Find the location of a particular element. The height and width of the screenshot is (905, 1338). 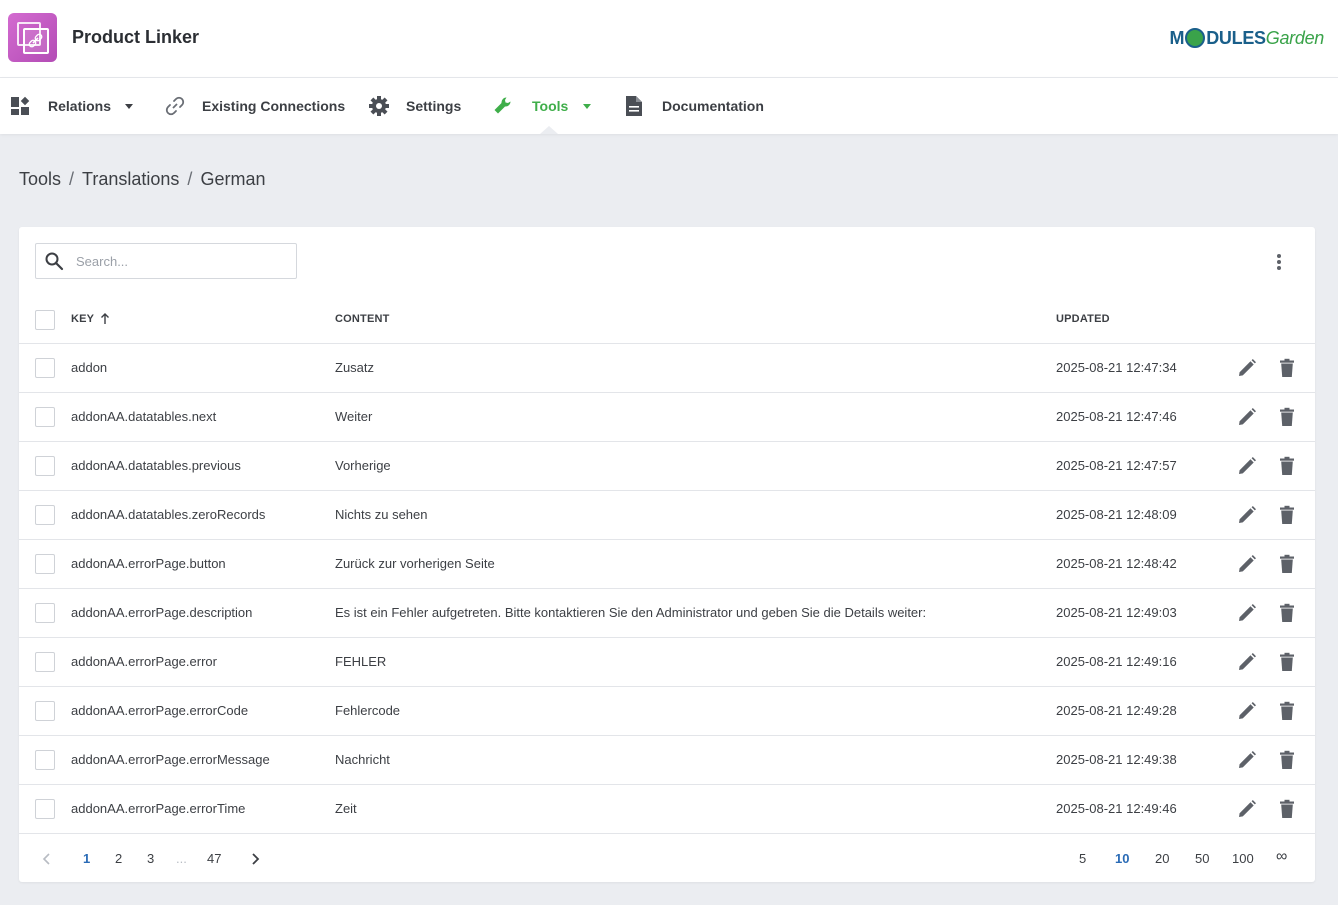

more-options-icon is located at coordinates (1279, 262).